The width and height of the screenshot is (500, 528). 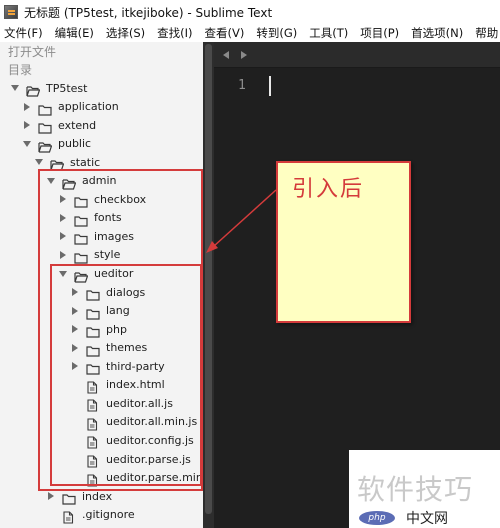 I want to click on ueditor-highlight-box, so click(x=126, y=375).